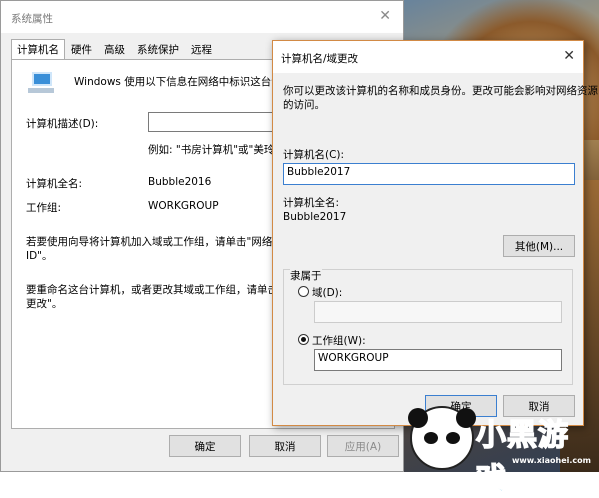 The width and height of the screenshot is (599, 498). What do you see at coordinates (154, 290) in the screenshot?
I see `rename-text-line1: 要重命名这台计算机，或者更改其域或工作组，请单击"` at bounding box center [154, 290].